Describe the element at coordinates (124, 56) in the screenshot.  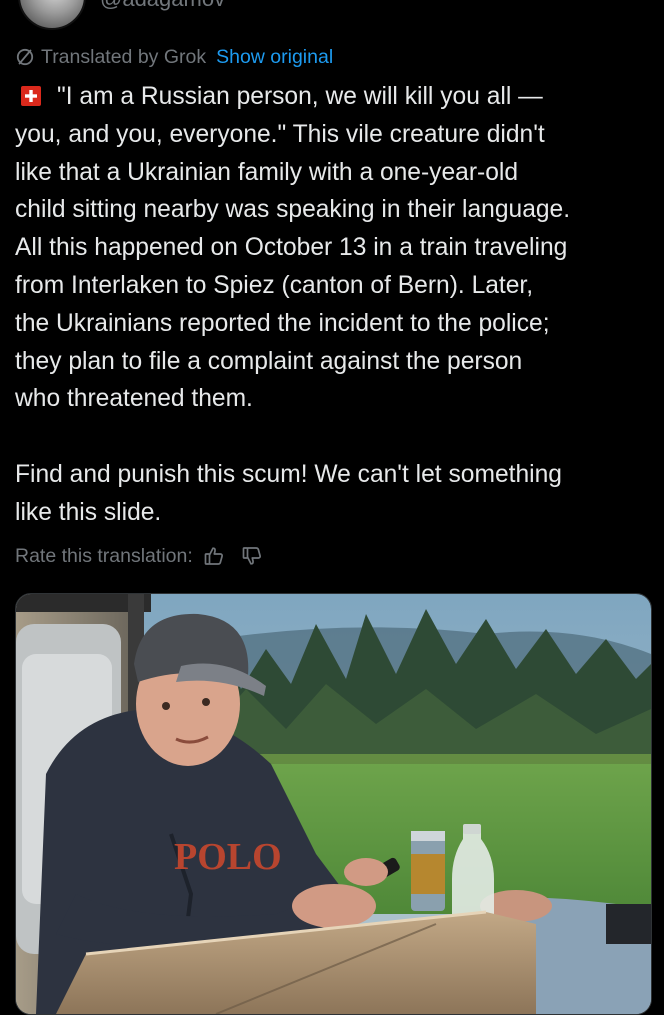
I see `translated-by-label: Translated by Grok` at that location.